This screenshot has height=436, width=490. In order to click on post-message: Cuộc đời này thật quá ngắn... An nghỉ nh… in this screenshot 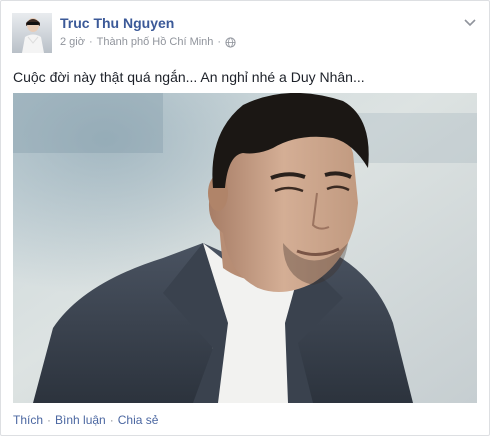, I will do `click(189, 77)`.